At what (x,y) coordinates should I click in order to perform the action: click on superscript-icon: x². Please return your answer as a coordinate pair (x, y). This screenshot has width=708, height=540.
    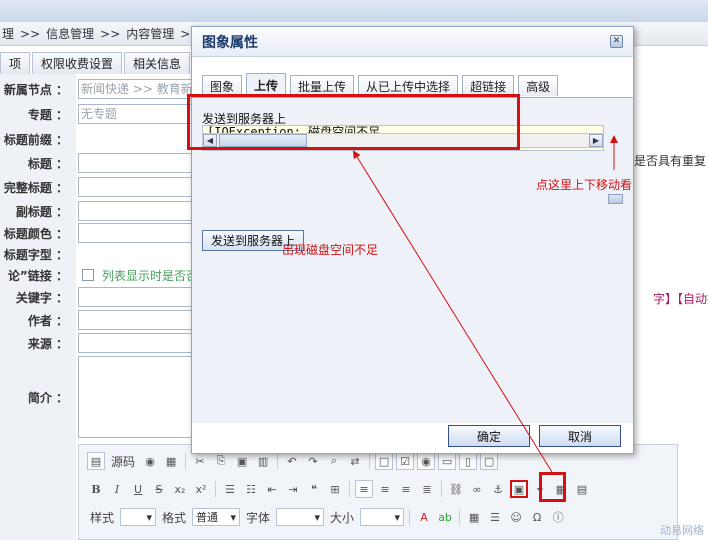
    Looking at the image, I should click on (201, 489).